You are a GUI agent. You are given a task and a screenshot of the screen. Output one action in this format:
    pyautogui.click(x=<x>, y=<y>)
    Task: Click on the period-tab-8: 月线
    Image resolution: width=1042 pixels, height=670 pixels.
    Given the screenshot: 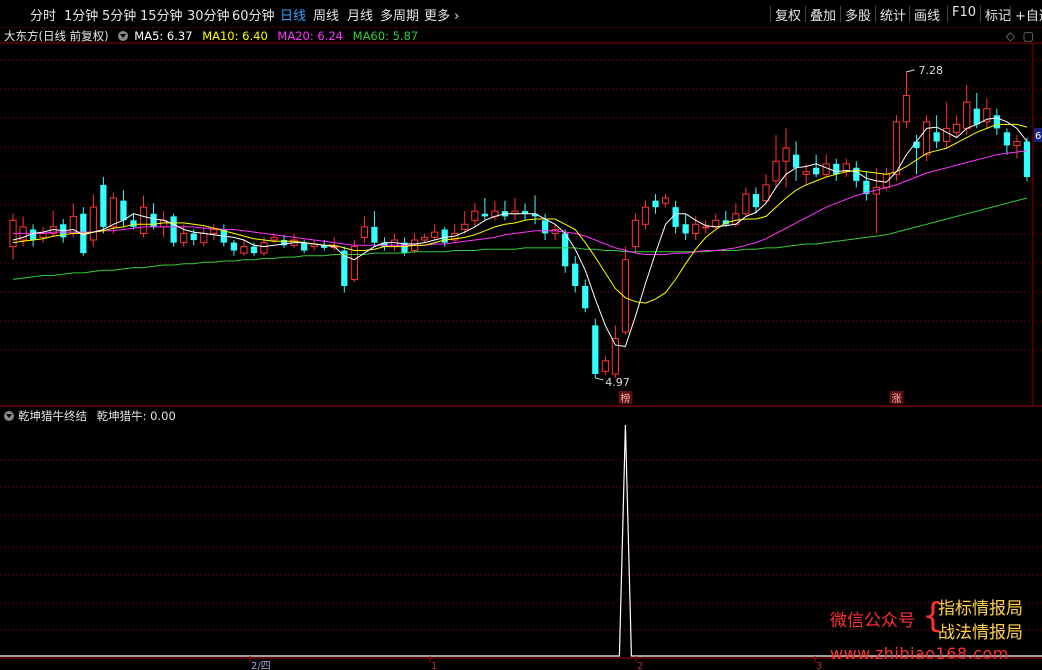 What is the action you would take?
    pyautogui.click(x=360, y=14)
    